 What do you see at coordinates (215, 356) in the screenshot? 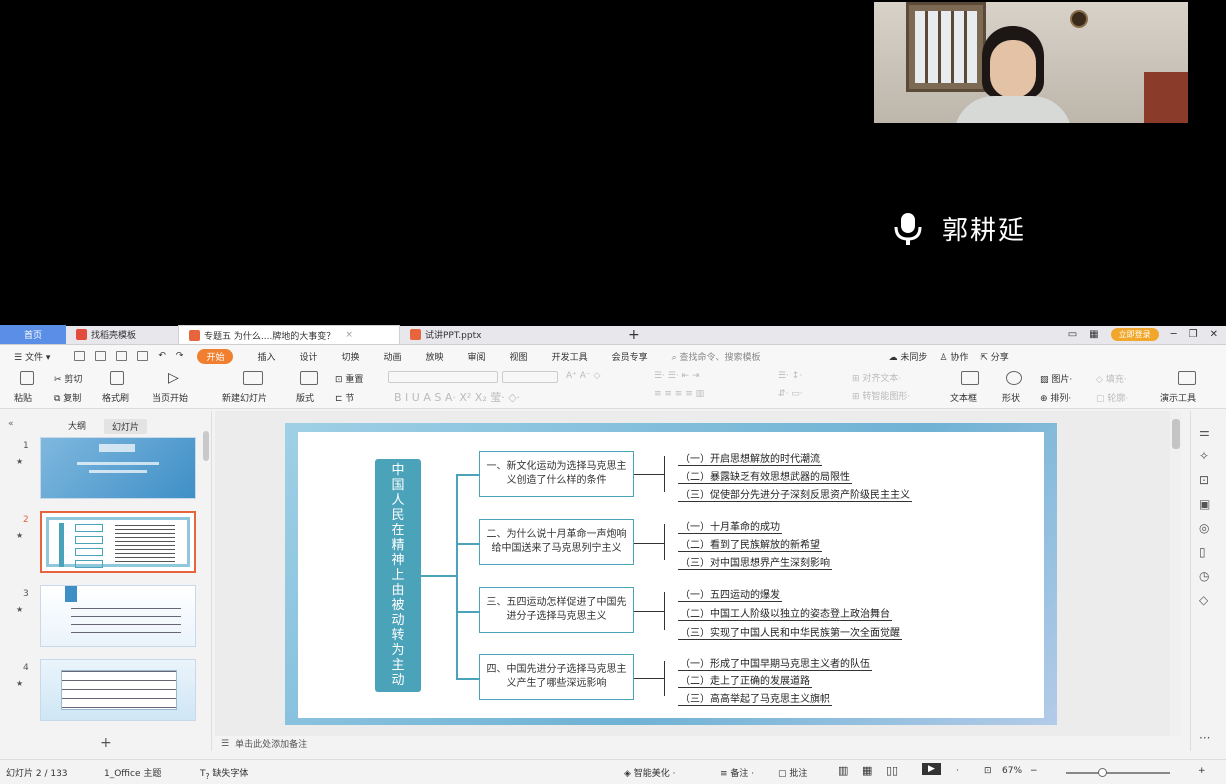
I see `menu-item-start: 开始` at bounding box center [215, 356].